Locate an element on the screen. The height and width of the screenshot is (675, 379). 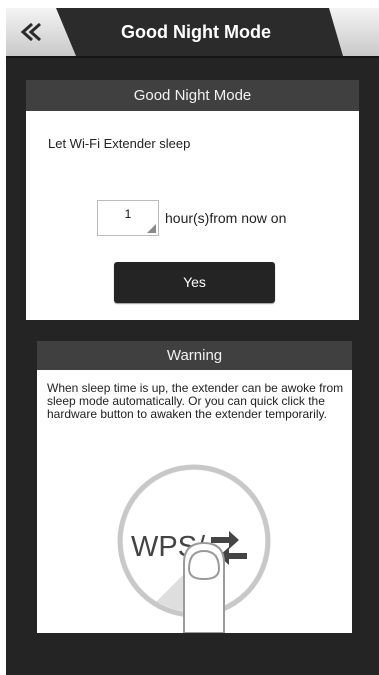
sleep-hours-unit: hour(s)from now on is located at coordinates (226, 218).